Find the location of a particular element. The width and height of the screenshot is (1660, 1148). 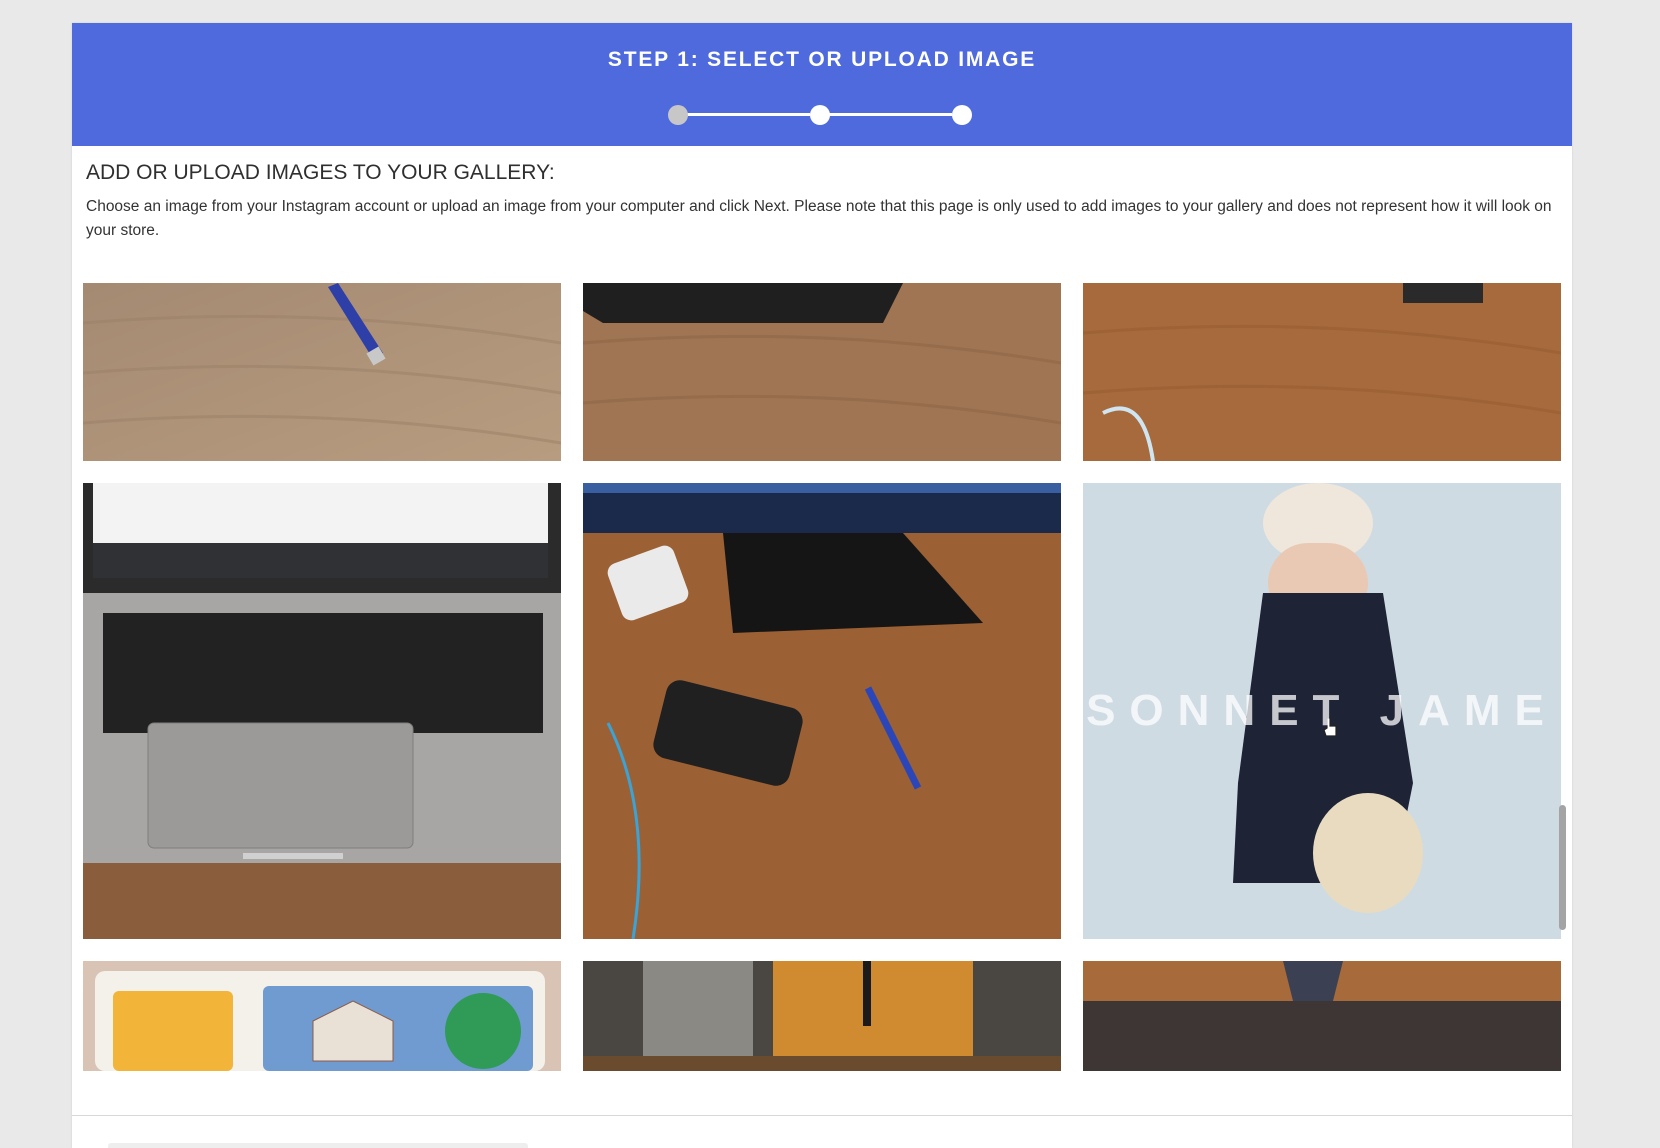

step-title: STEP 1: SELECT OR UPLOAD IMAGE is located at coordinates (822, 59).